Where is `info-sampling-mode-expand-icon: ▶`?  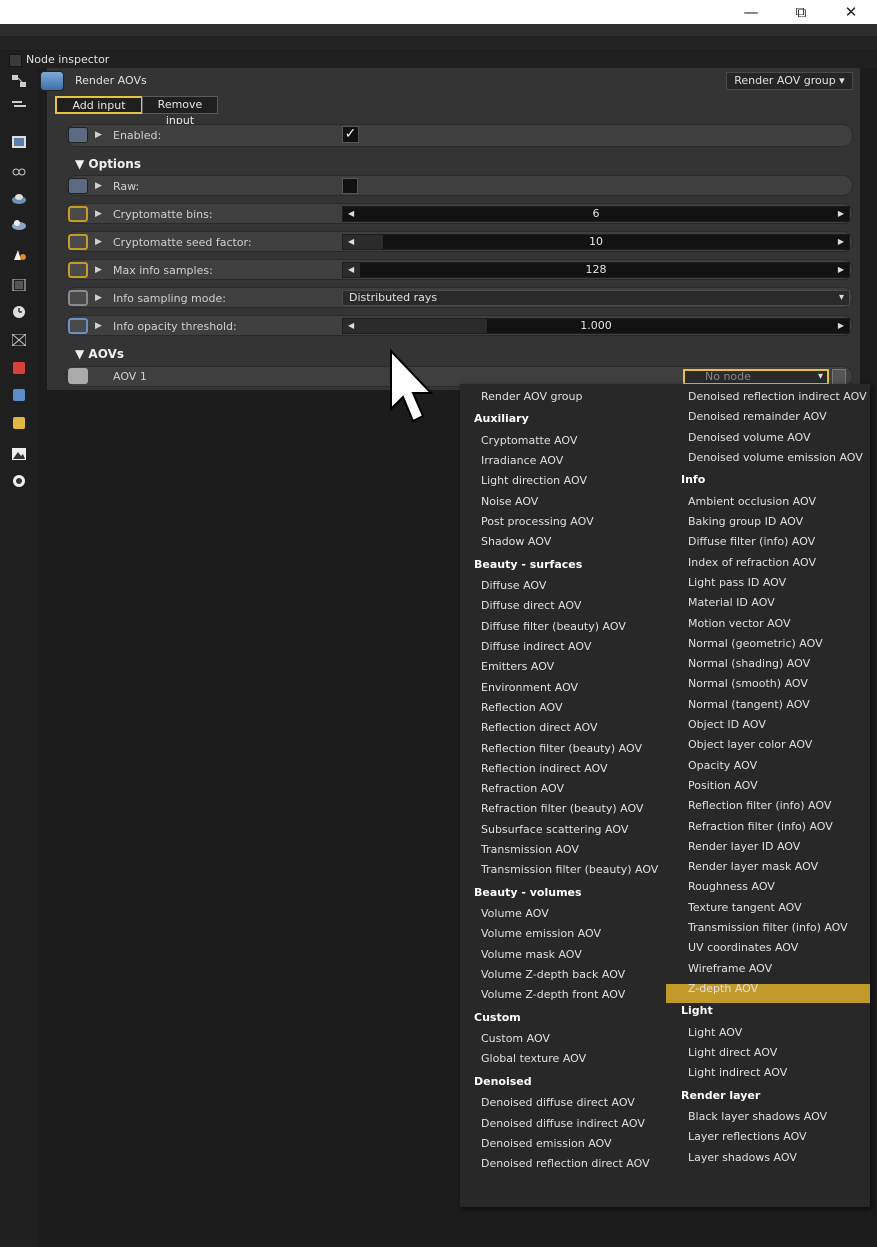
info-sampling-mode-expand-icon: ▶ is located at coordinates (98, 298).